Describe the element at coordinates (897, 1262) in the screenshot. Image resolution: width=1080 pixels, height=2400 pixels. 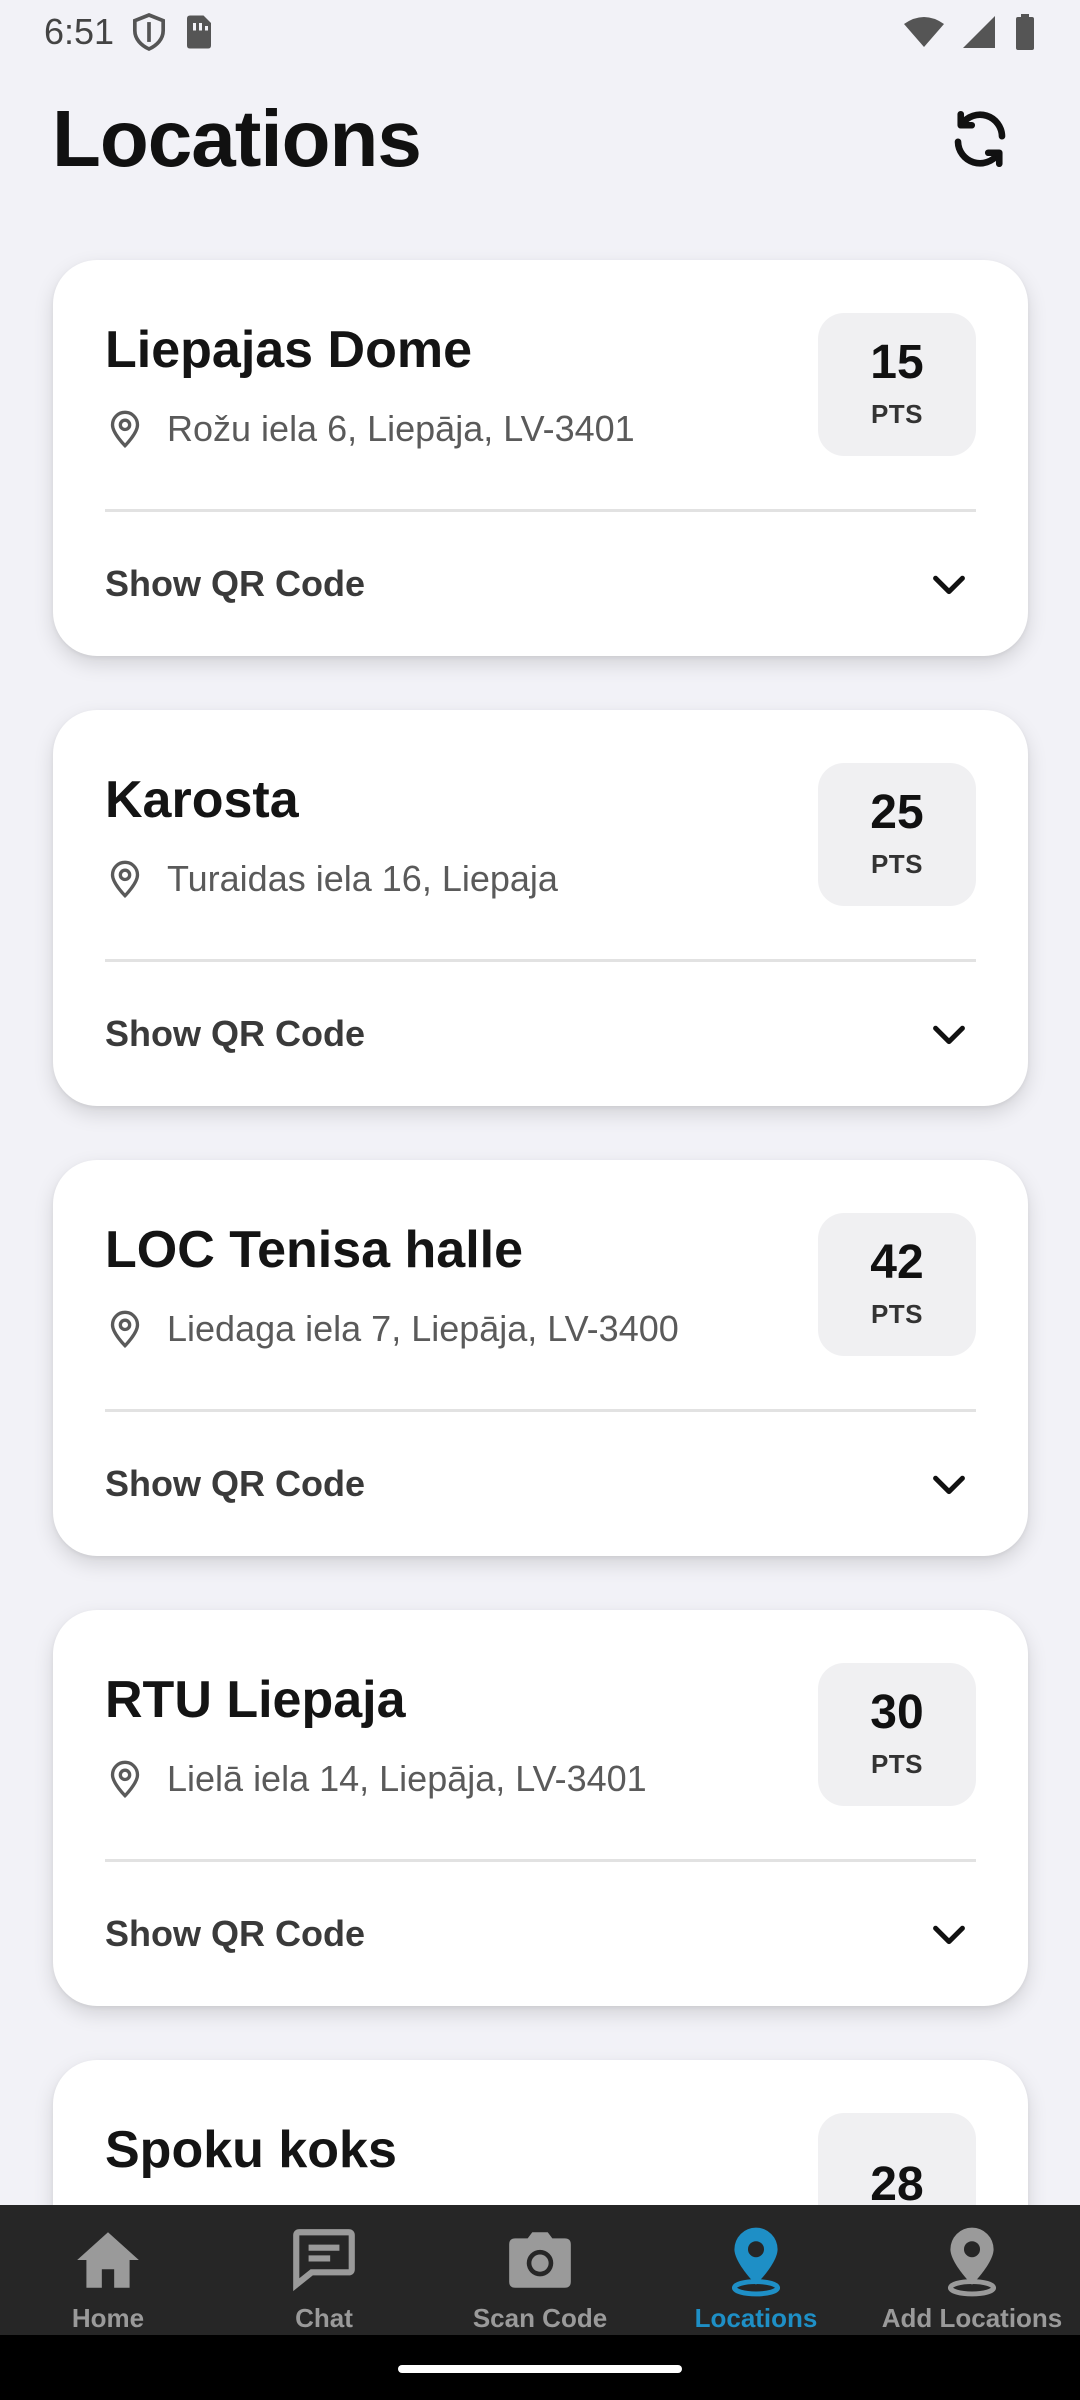
I see `points-value: 42` at that location.